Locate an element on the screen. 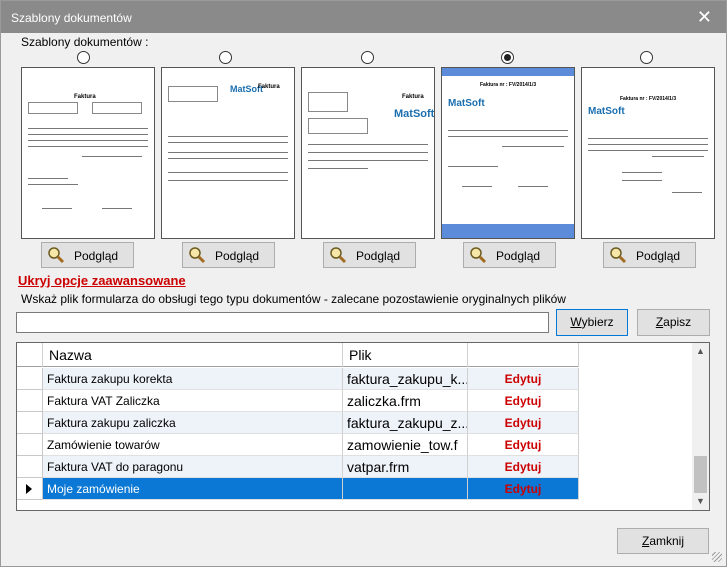  row-file: zamowienie_tow.f is located at coordinates (405, 445).